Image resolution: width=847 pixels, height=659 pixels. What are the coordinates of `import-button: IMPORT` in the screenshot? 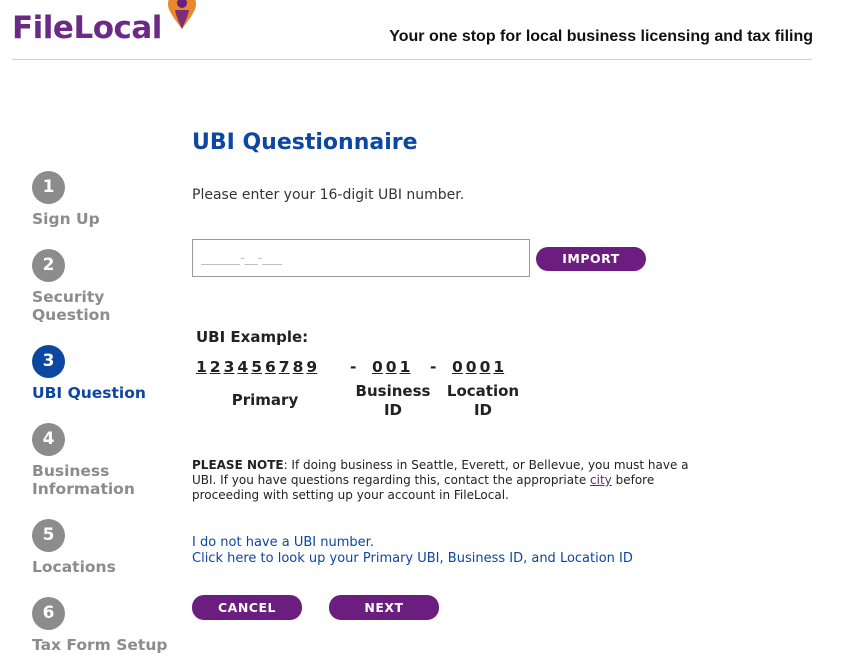 It's located at (591, 259).